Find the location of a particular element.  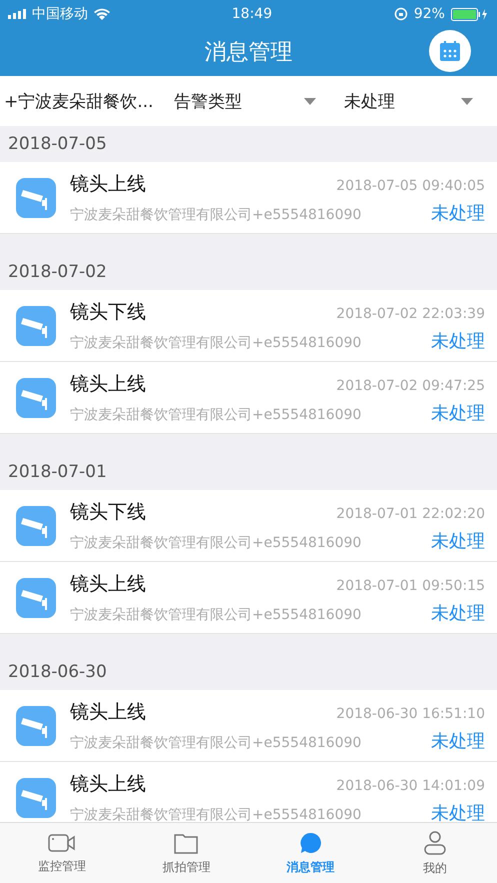

calendar-icon is located at coordinates (450, 51).